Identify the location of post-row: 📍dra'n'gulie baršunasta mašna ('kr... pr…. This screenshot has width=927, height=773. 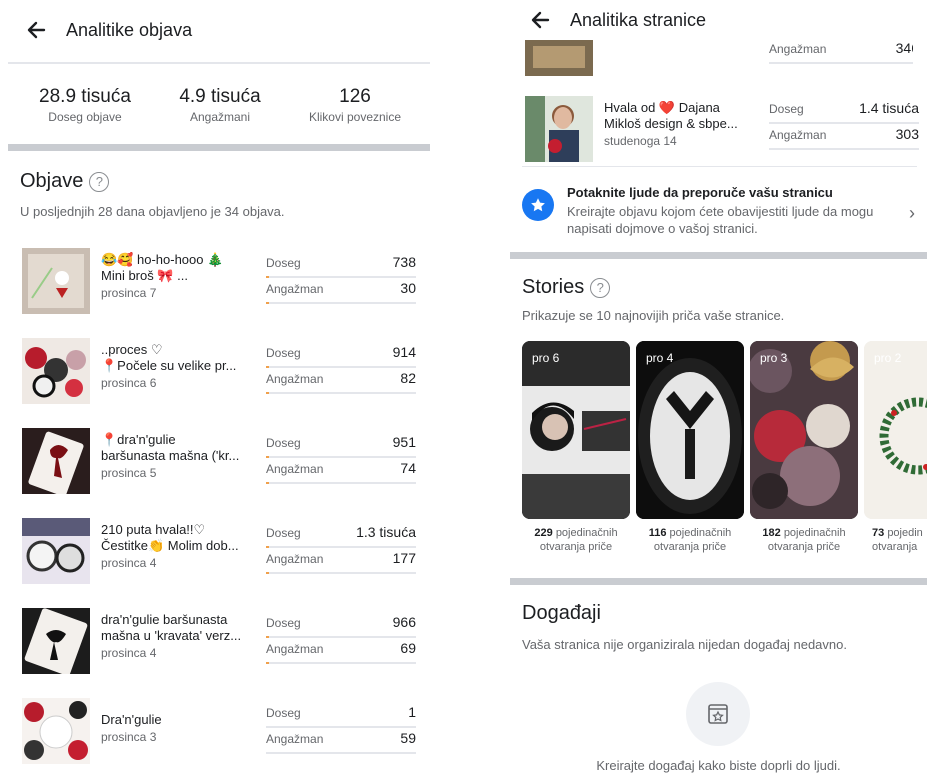
(220, 463).